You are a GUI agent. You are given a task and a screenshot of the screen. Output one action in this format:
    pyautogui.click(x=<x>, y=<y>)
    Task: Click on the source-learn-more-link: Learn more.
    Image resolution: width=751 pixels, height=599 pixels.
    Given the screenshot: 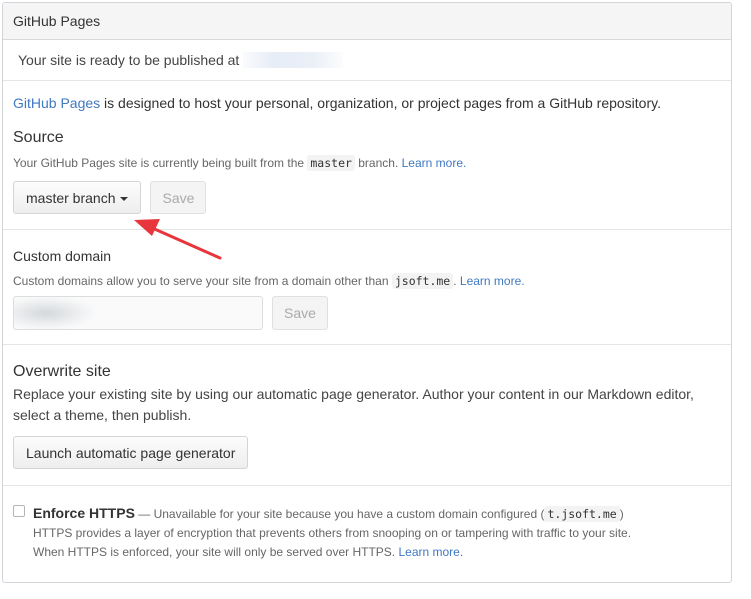 What is the action you would take?
    pyautogui.click(x=434, y=163)
    